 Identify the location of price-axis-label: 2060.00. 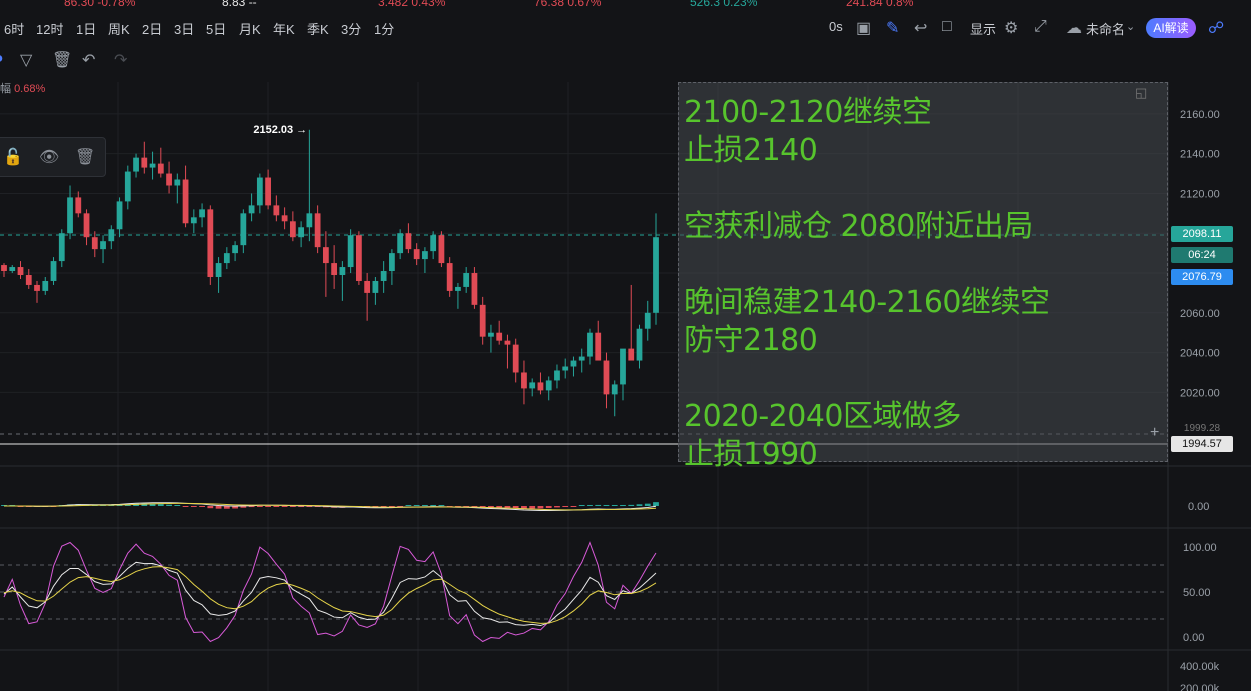
(1200, 314).